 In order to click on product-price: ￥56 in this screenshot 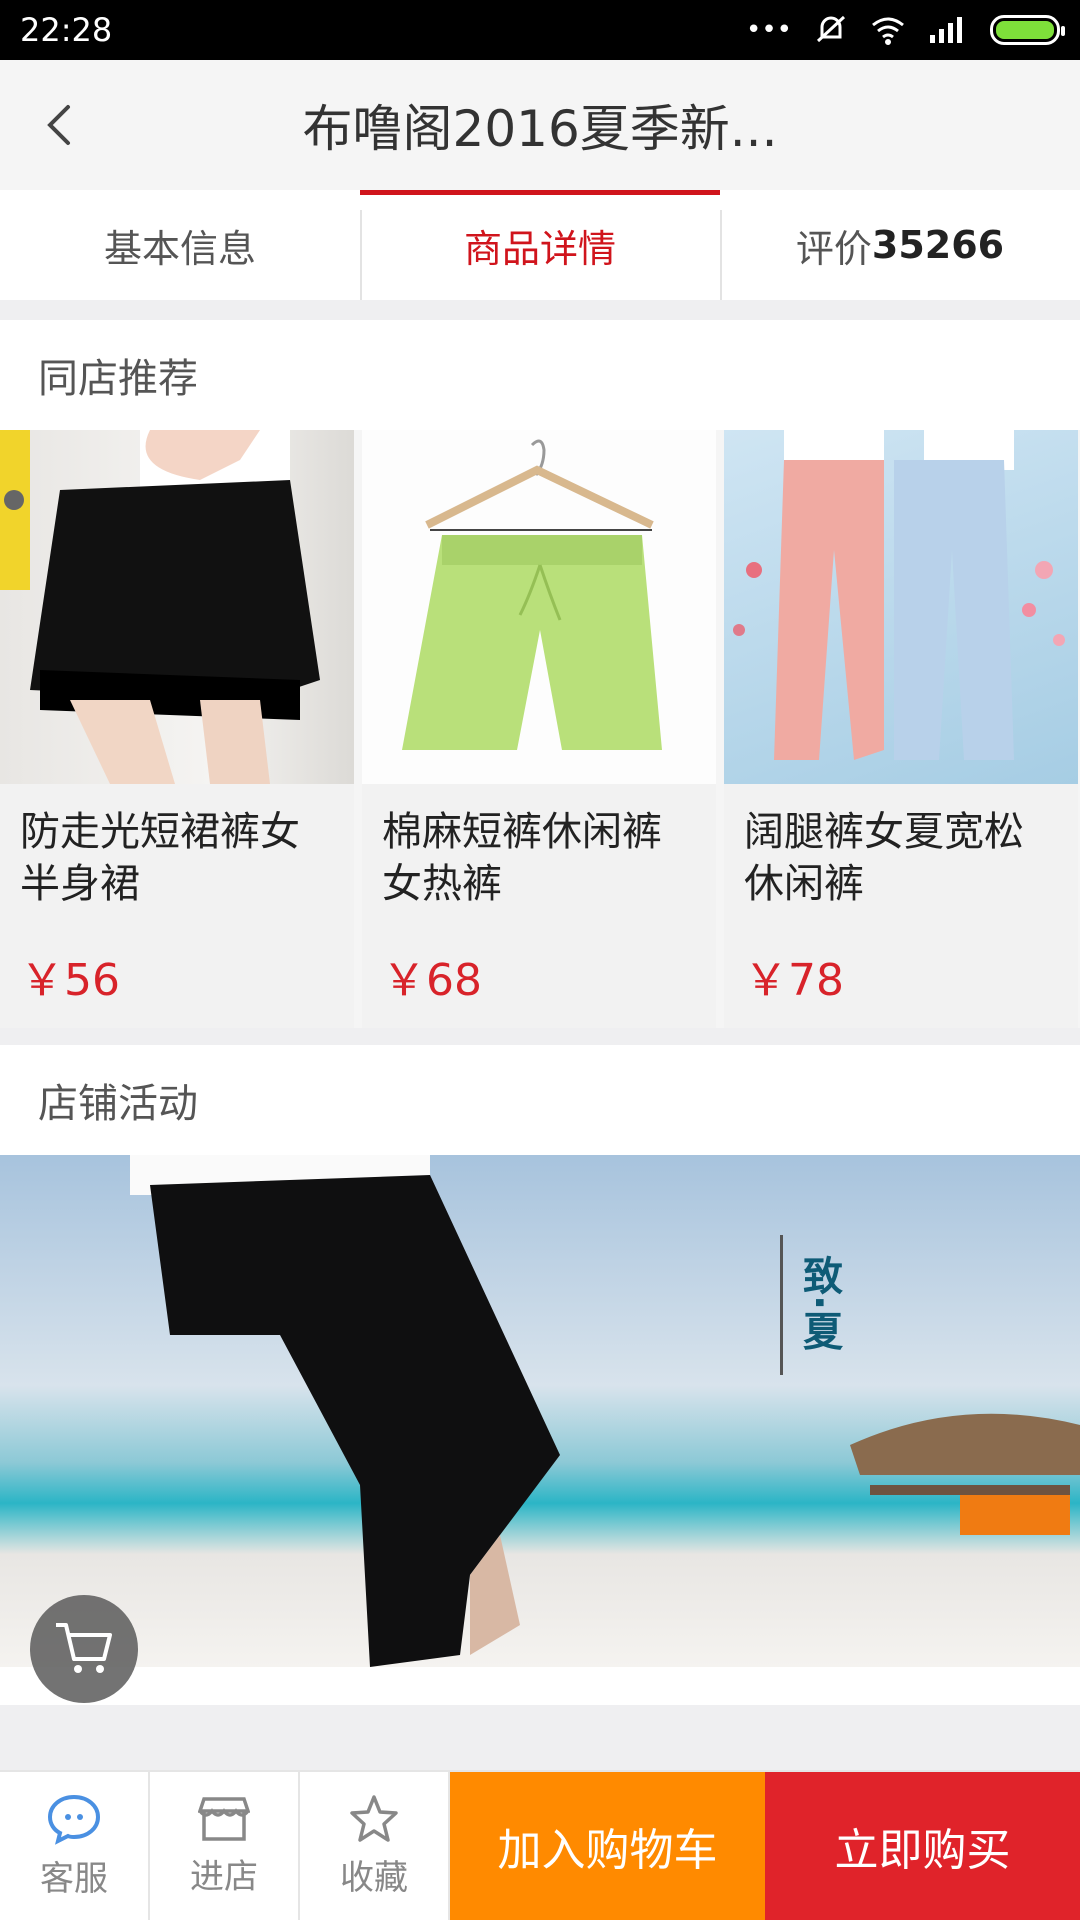, I will do `click(70, 980)`.